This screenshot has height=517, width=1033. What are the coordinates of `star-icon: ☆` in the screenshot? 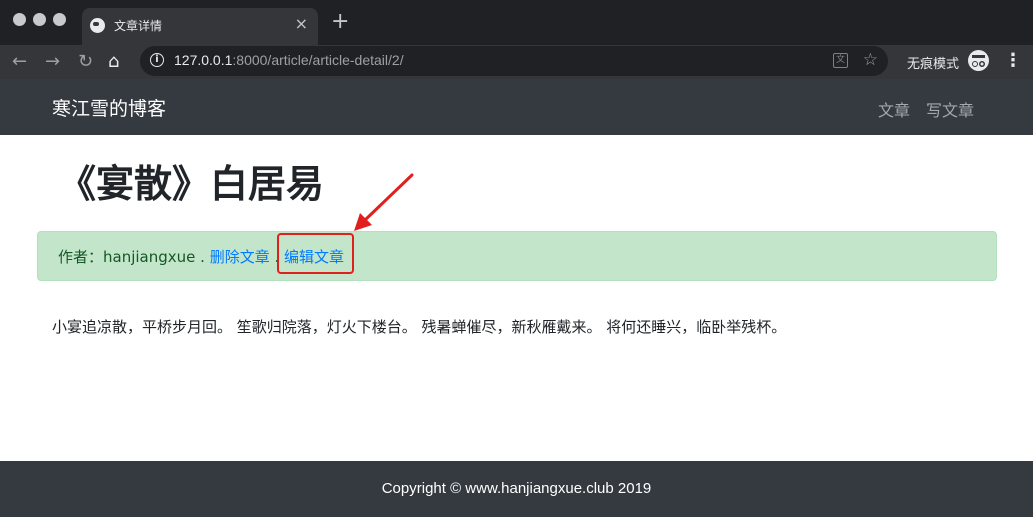 It's located at (870, 60).